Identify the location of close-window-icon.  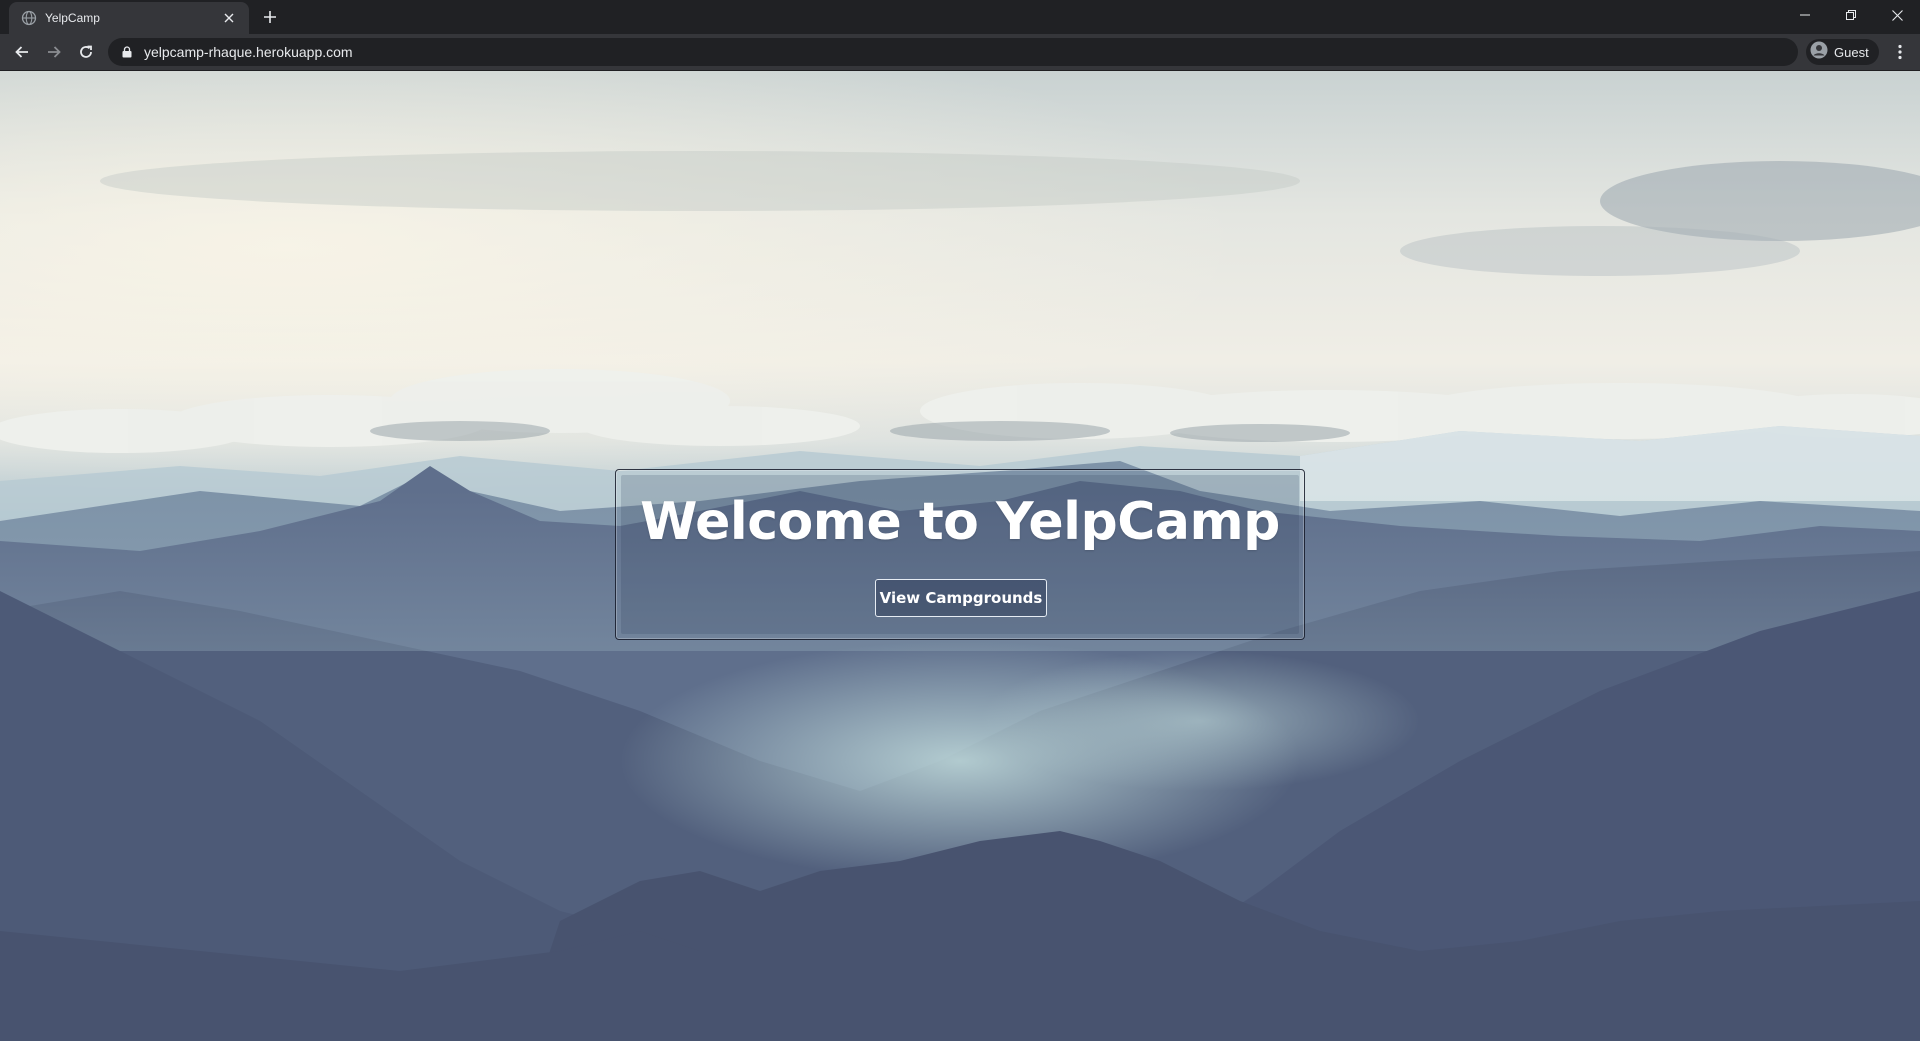
(1897, 15).